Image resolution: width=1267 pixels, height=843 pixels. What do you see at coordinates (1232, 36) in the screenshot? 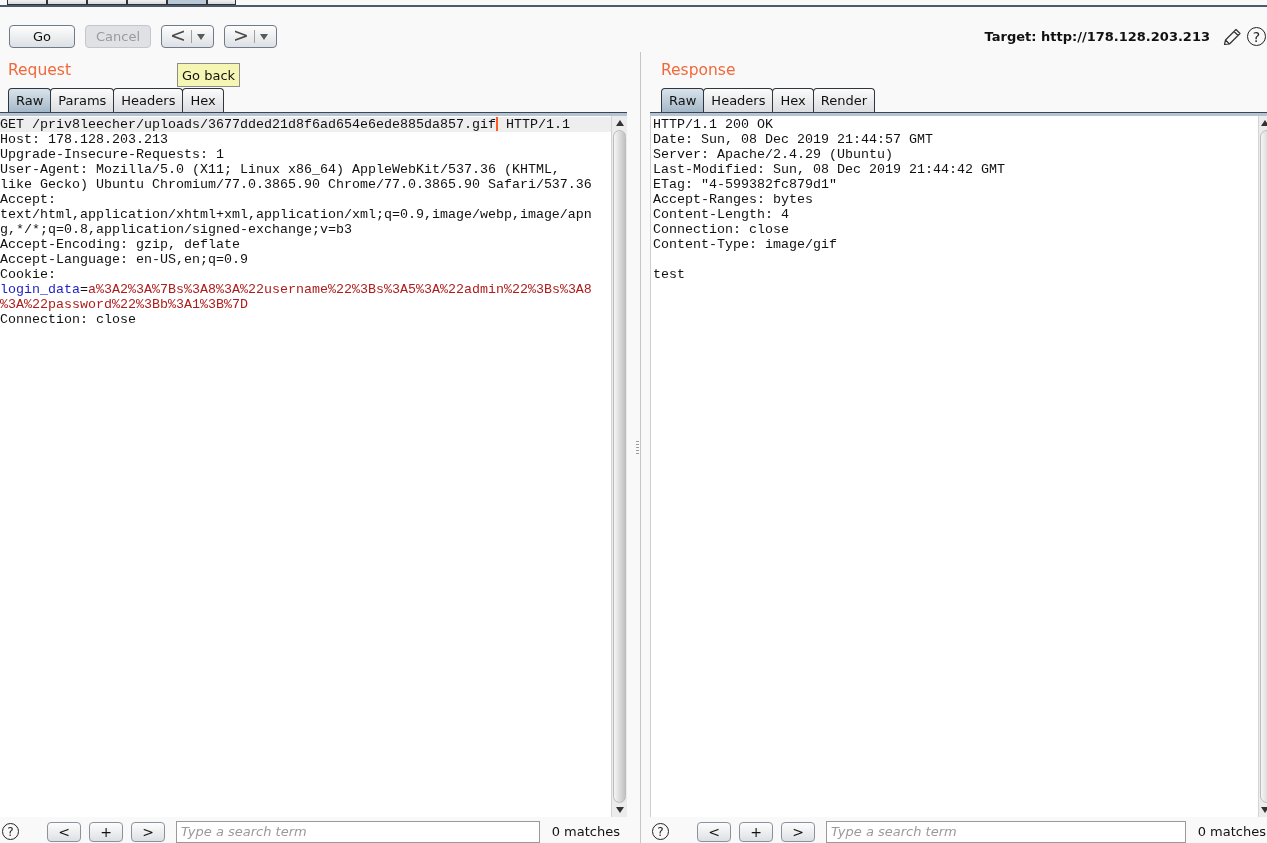
I see `pencil-icon` at bounding box center [1232, 36].